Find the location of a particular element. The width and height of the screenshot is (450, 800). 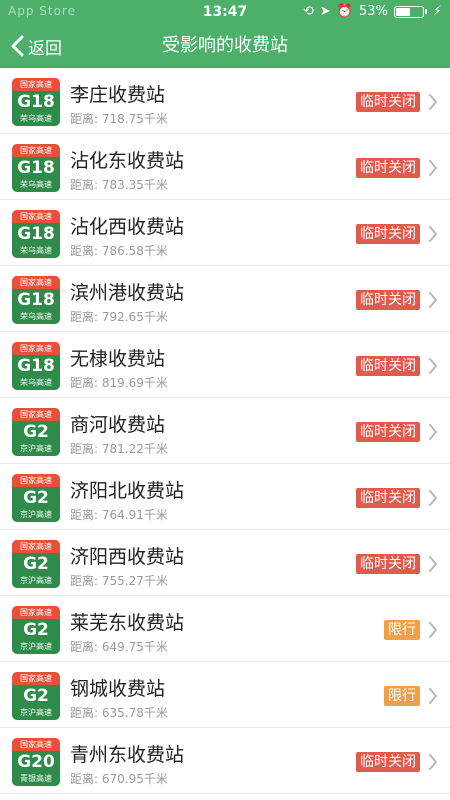

list-item: 国家高速 G2 京沪高速 莱芜东收费站 距离: 649.75千米 限行 is located at coordinates (225, 629).